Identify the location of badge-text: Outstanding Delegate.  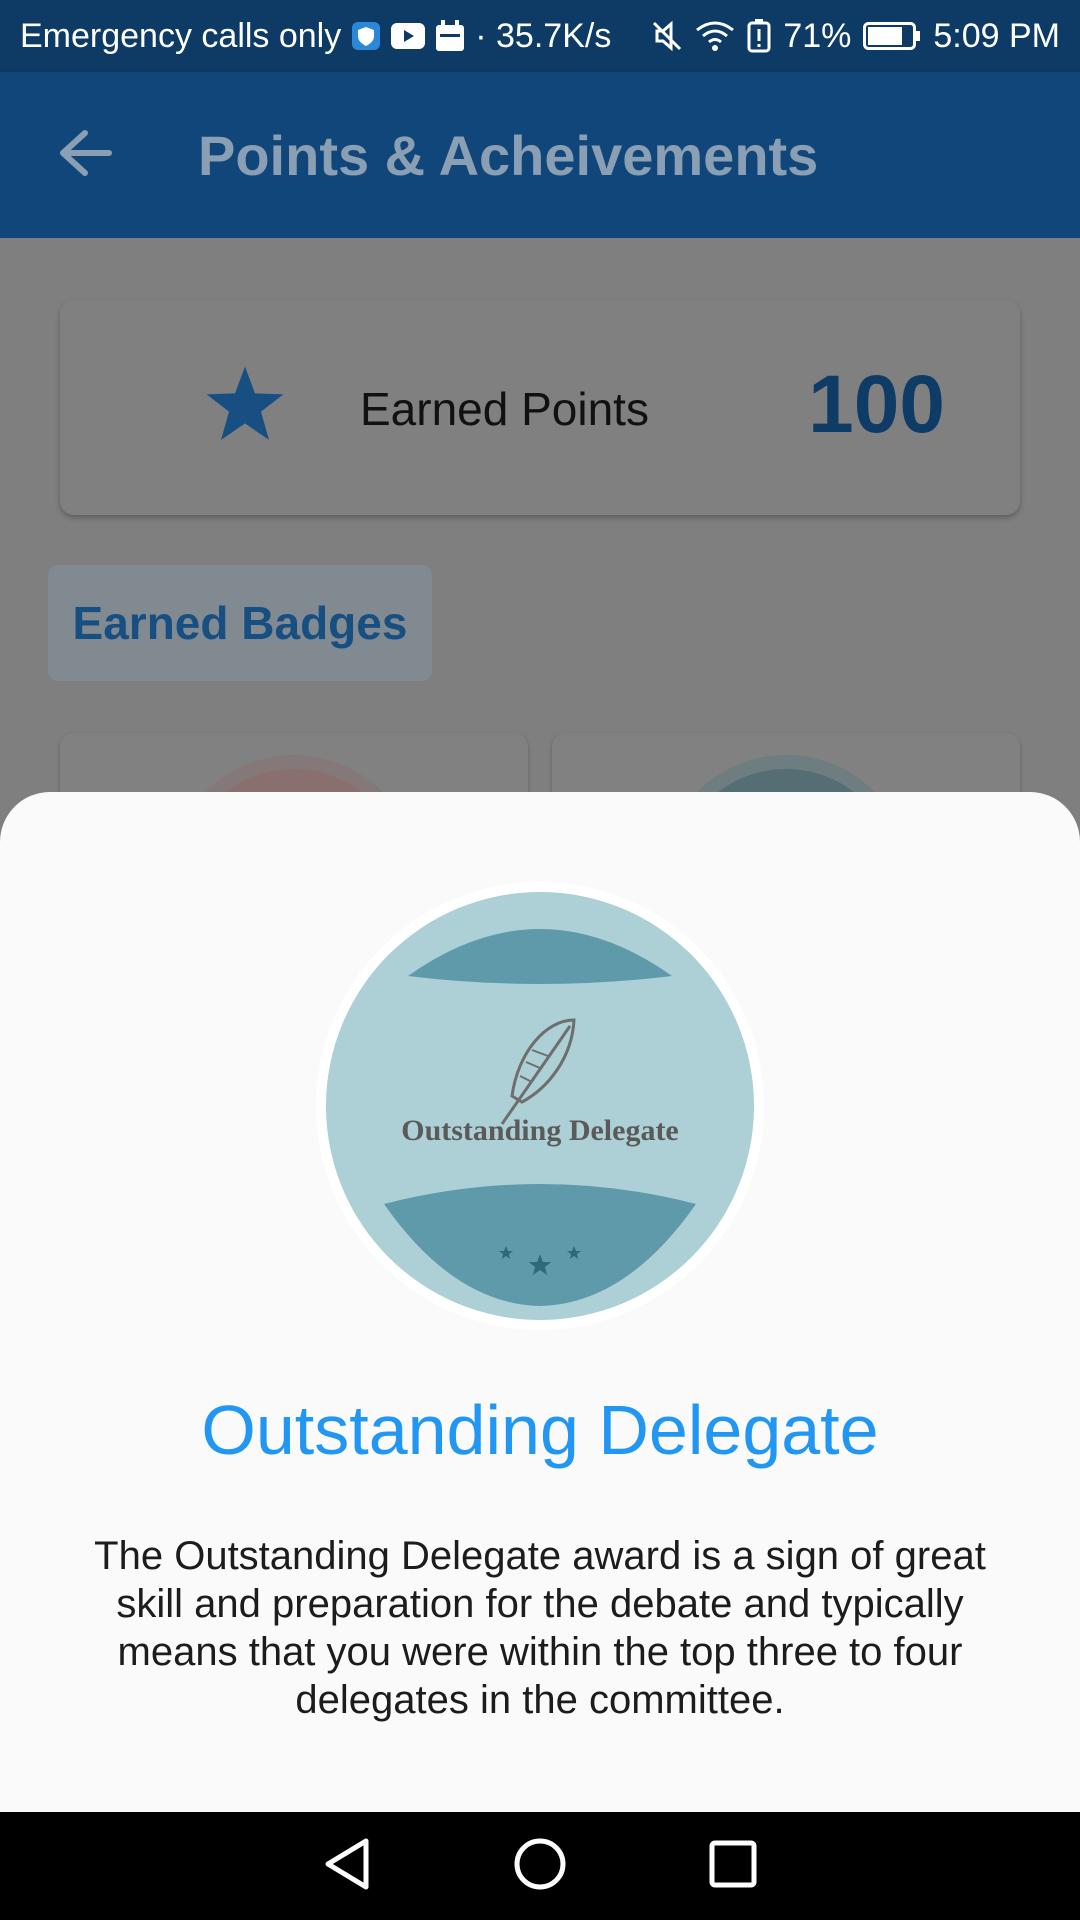
(540, 1130).